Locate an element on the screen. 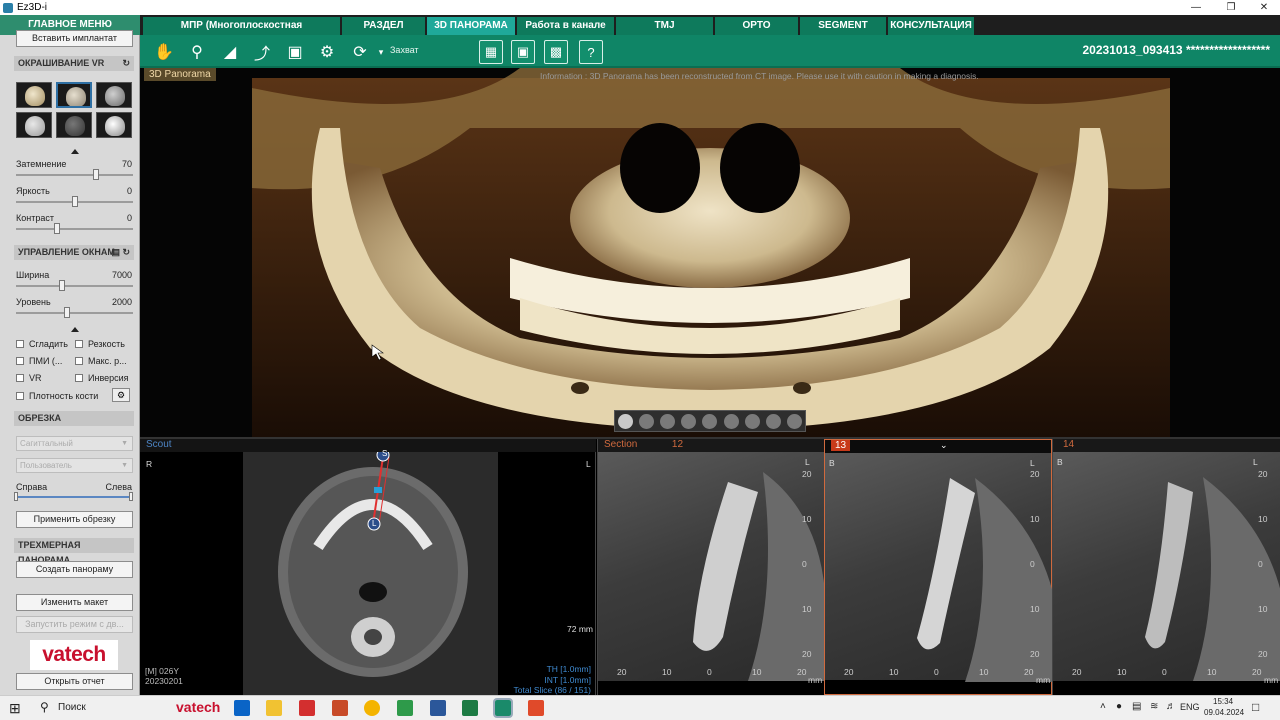  clock-time: 15:34 is located at coordinates (1223, 701).